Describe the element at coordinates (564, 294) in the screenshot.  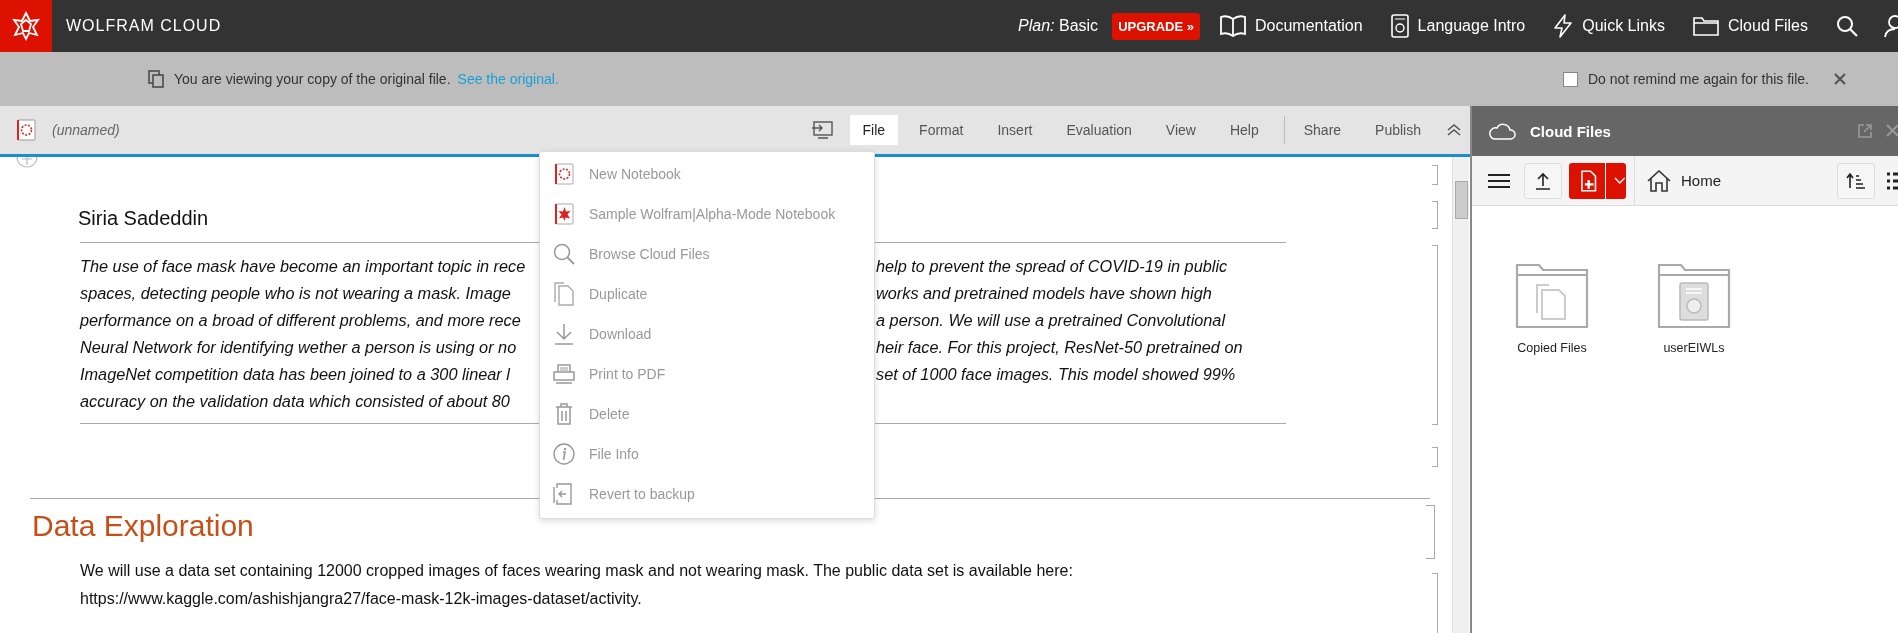
I see `duplicate-icon` at that location.